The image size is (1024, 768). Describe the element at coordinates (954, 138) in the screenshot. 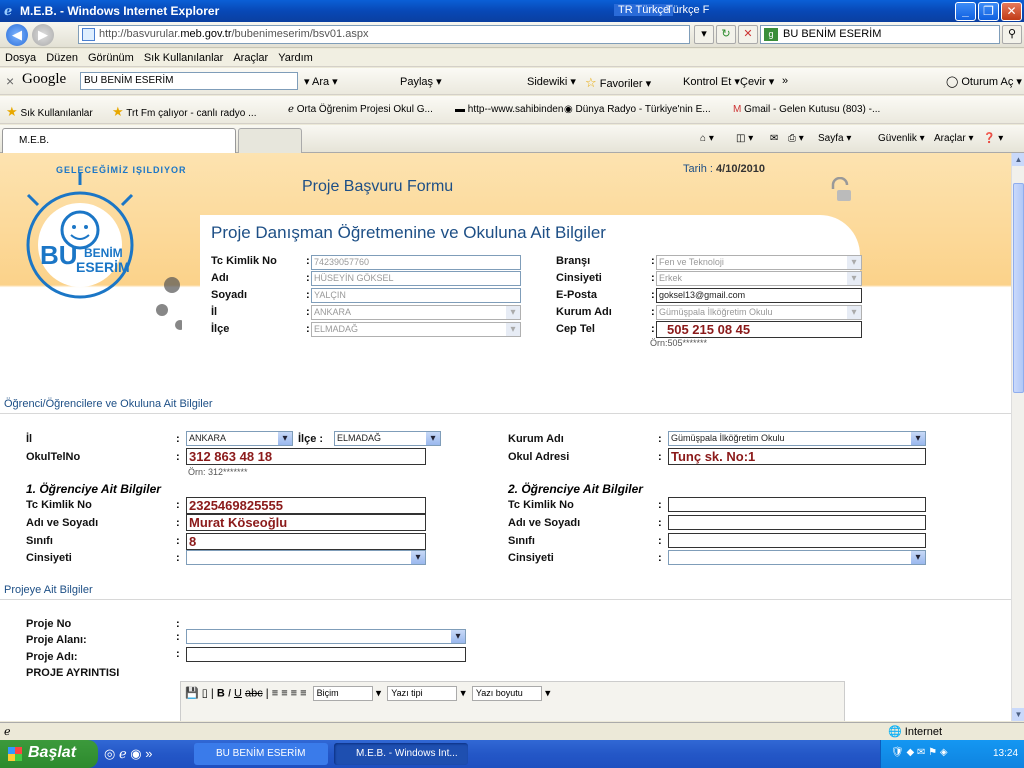

I see `tools-menu: Araçlar ▾` at that location.